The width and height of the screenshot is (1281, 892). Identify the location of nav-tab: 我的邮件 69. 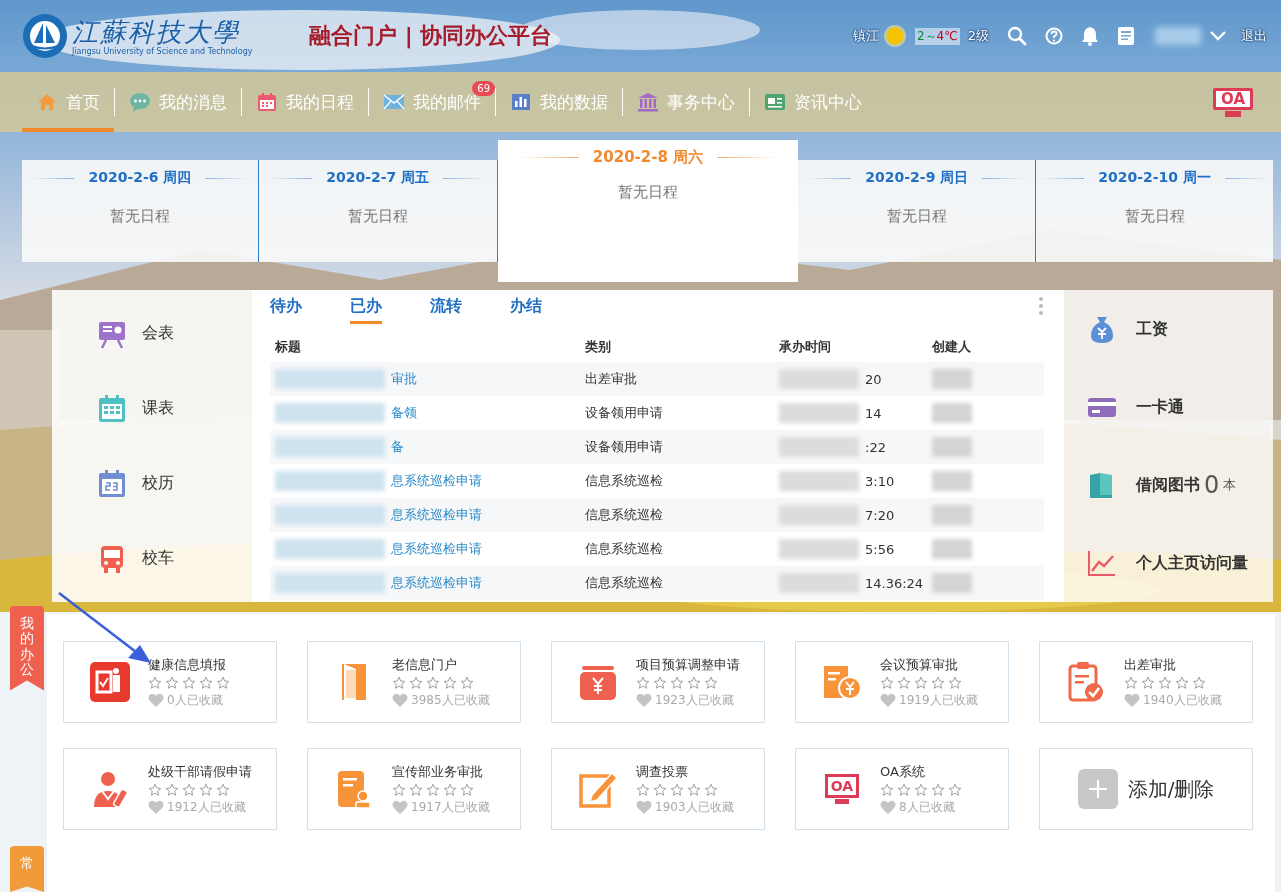
(432, 102).